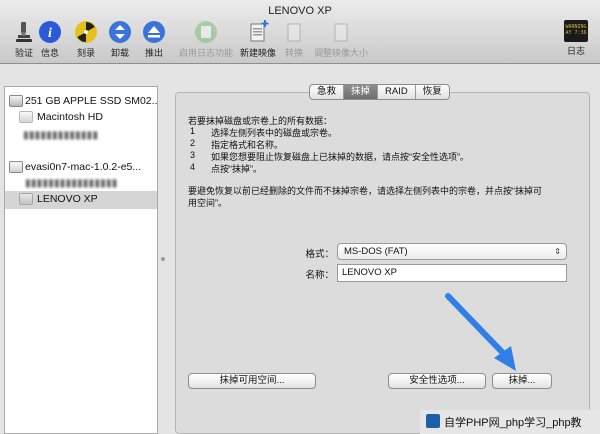 The width and height of the screenshot is (600, 434). I want to click on watermark-logo-icon, so click(433, 421).